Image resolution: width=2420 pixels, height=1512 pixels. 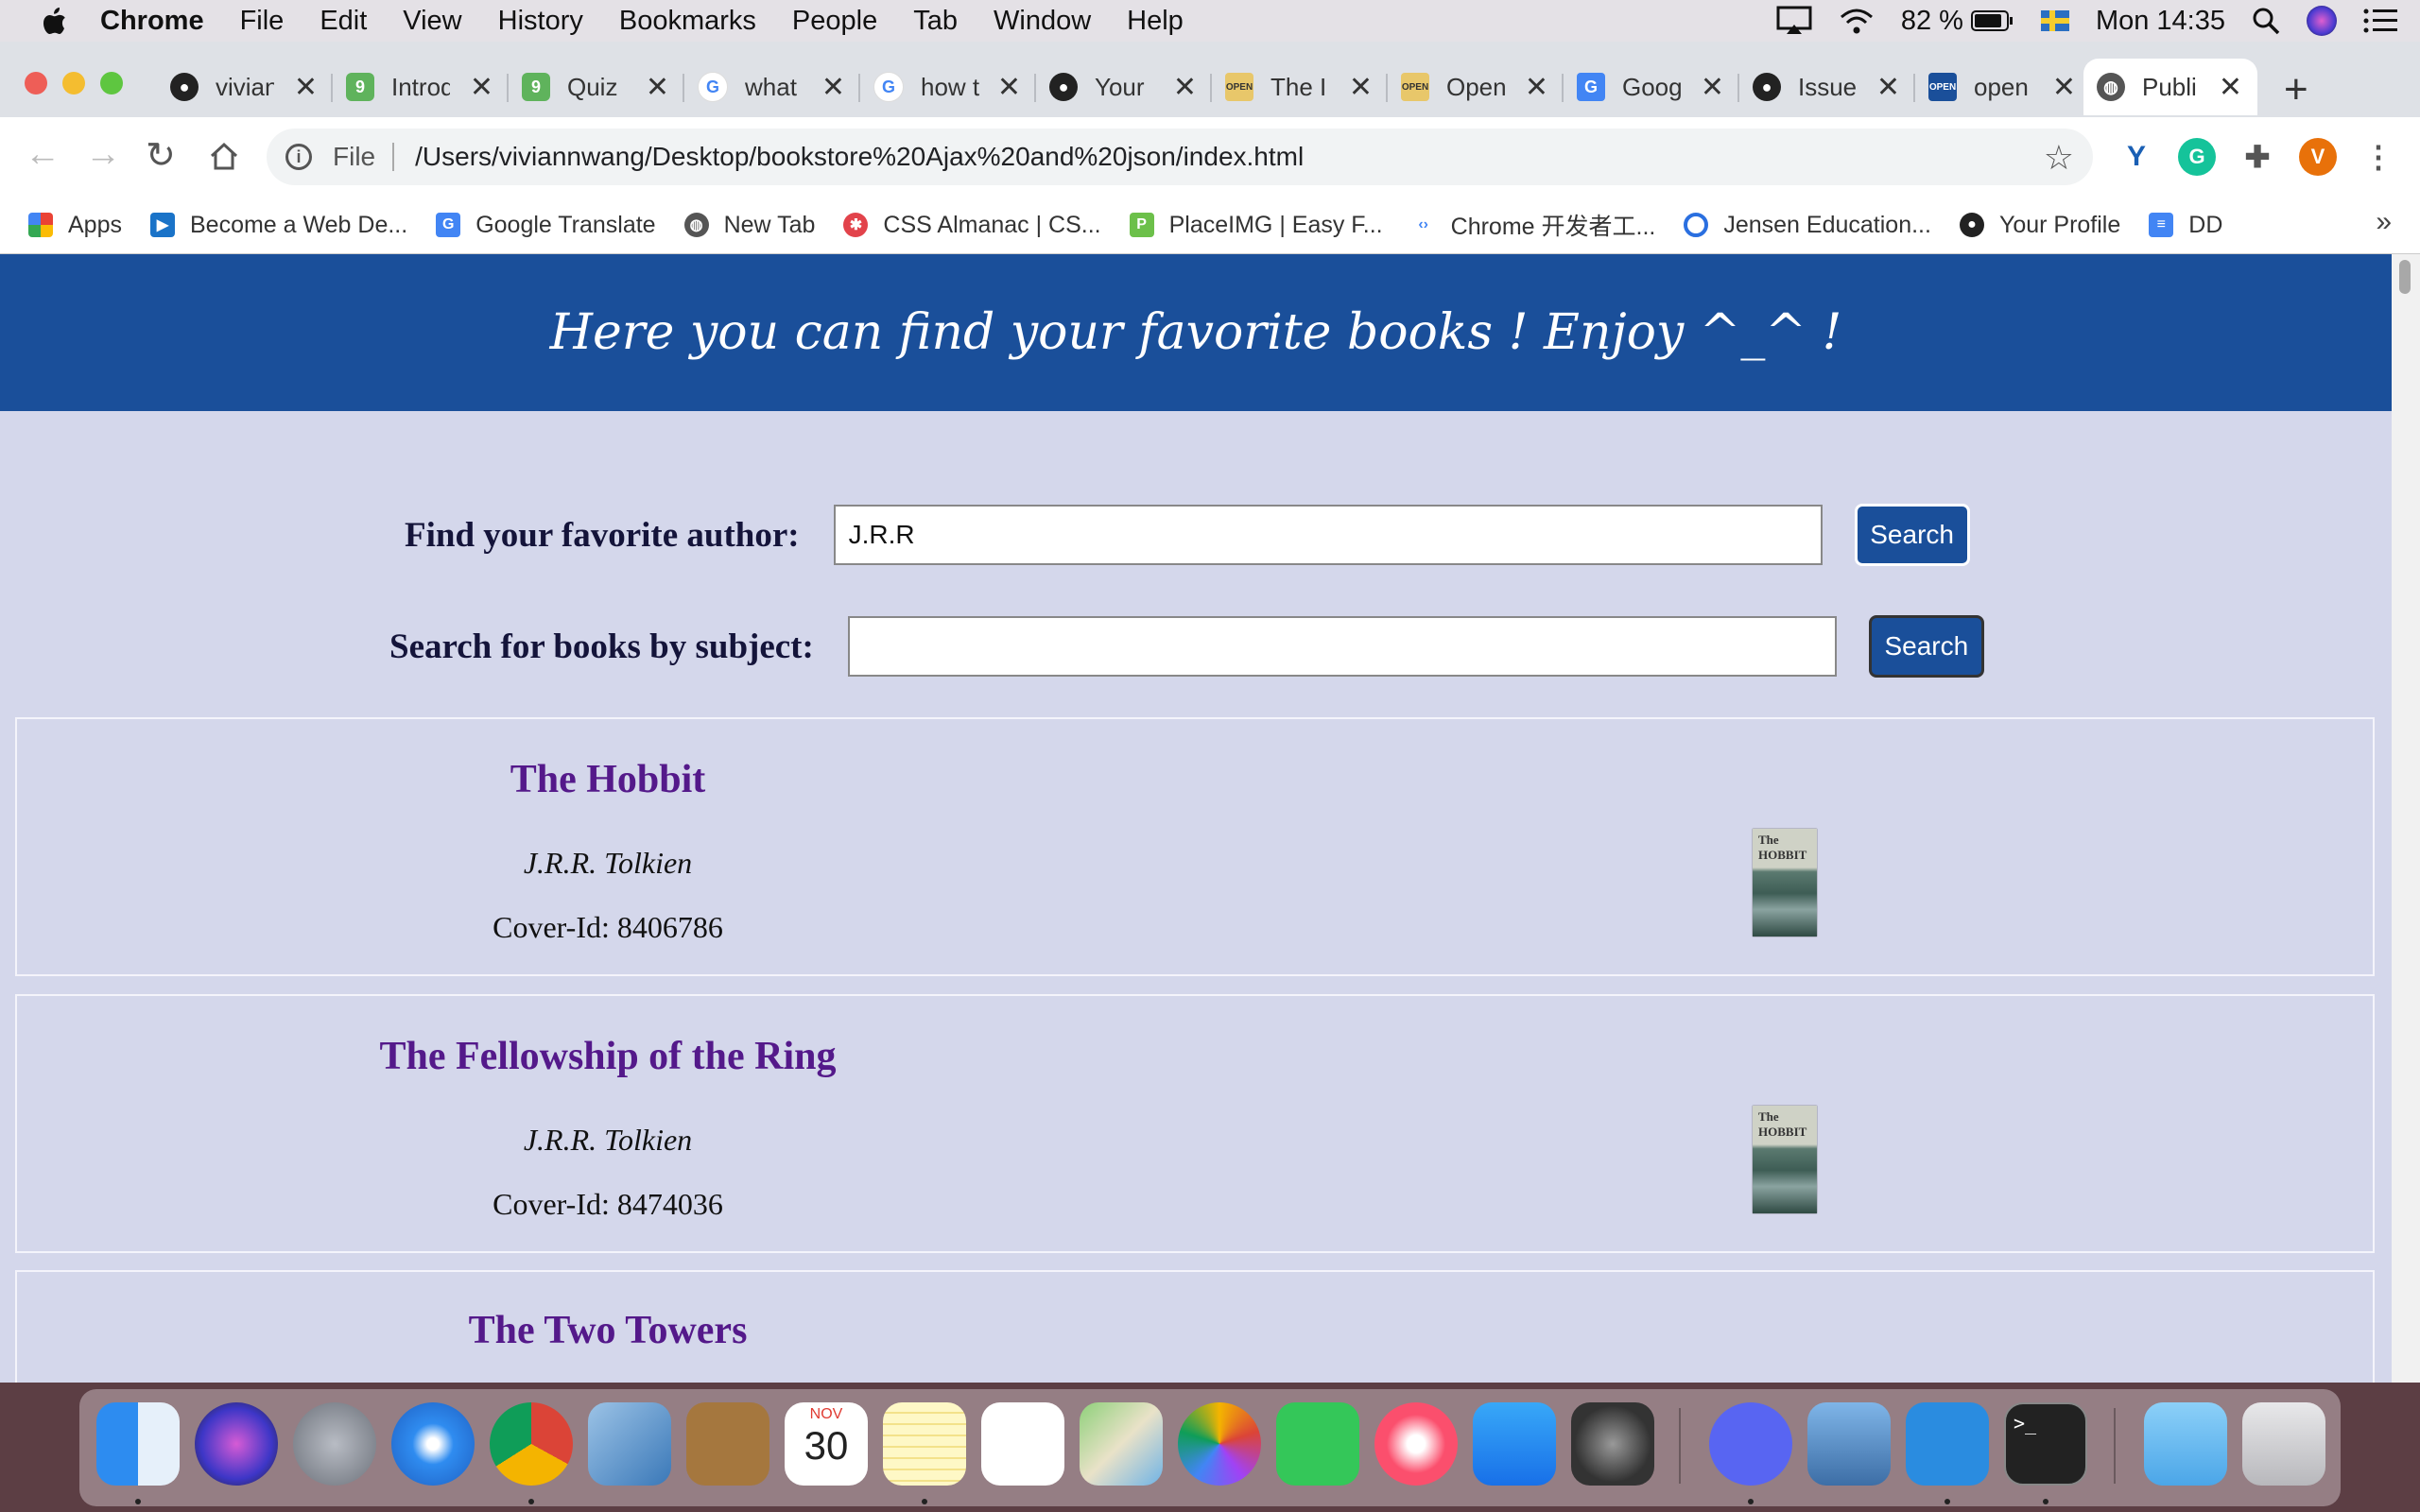 What do you see at coordinates (826, 1444) in the screenshot?
I see `calendar-icon: NOV 30` at bounding box center [826, 1444].